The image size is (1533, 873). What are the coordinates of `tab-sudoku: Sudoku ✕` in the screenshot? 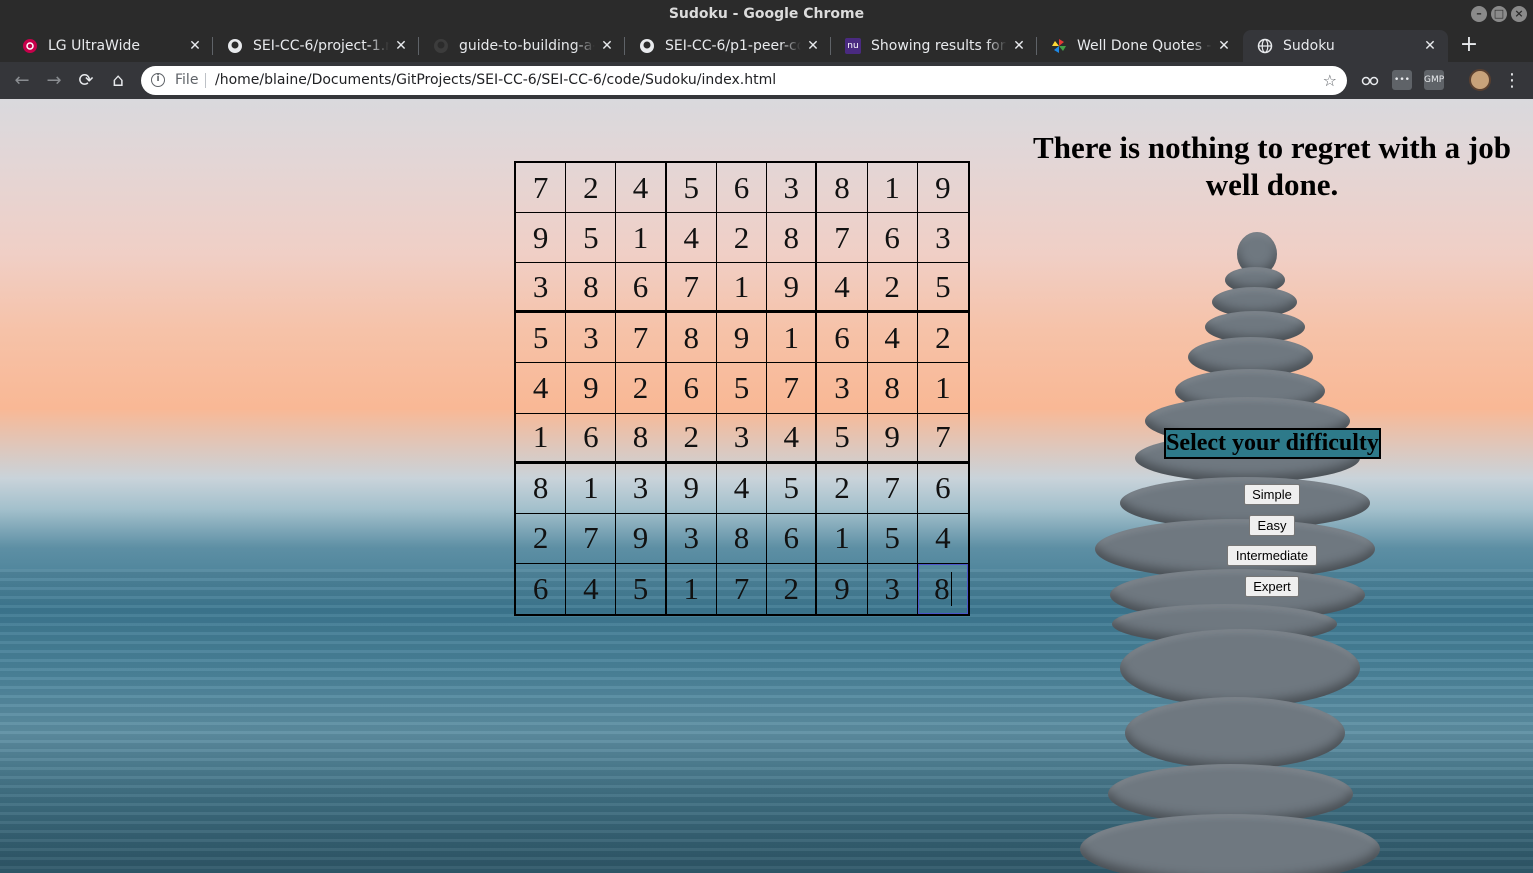 It's located at (1345, 46).